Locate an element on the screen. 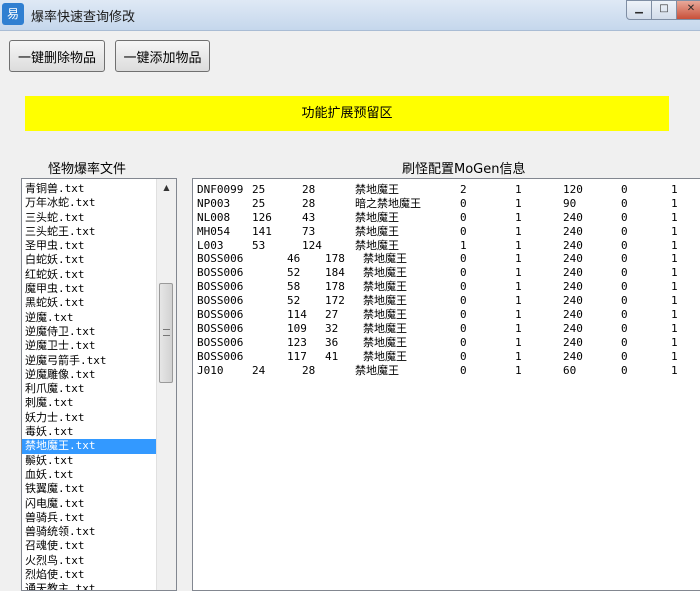 The height and width of the screenshot is (591, 700). list-item: 通天教主.txt is located at coordinates (89, 586).